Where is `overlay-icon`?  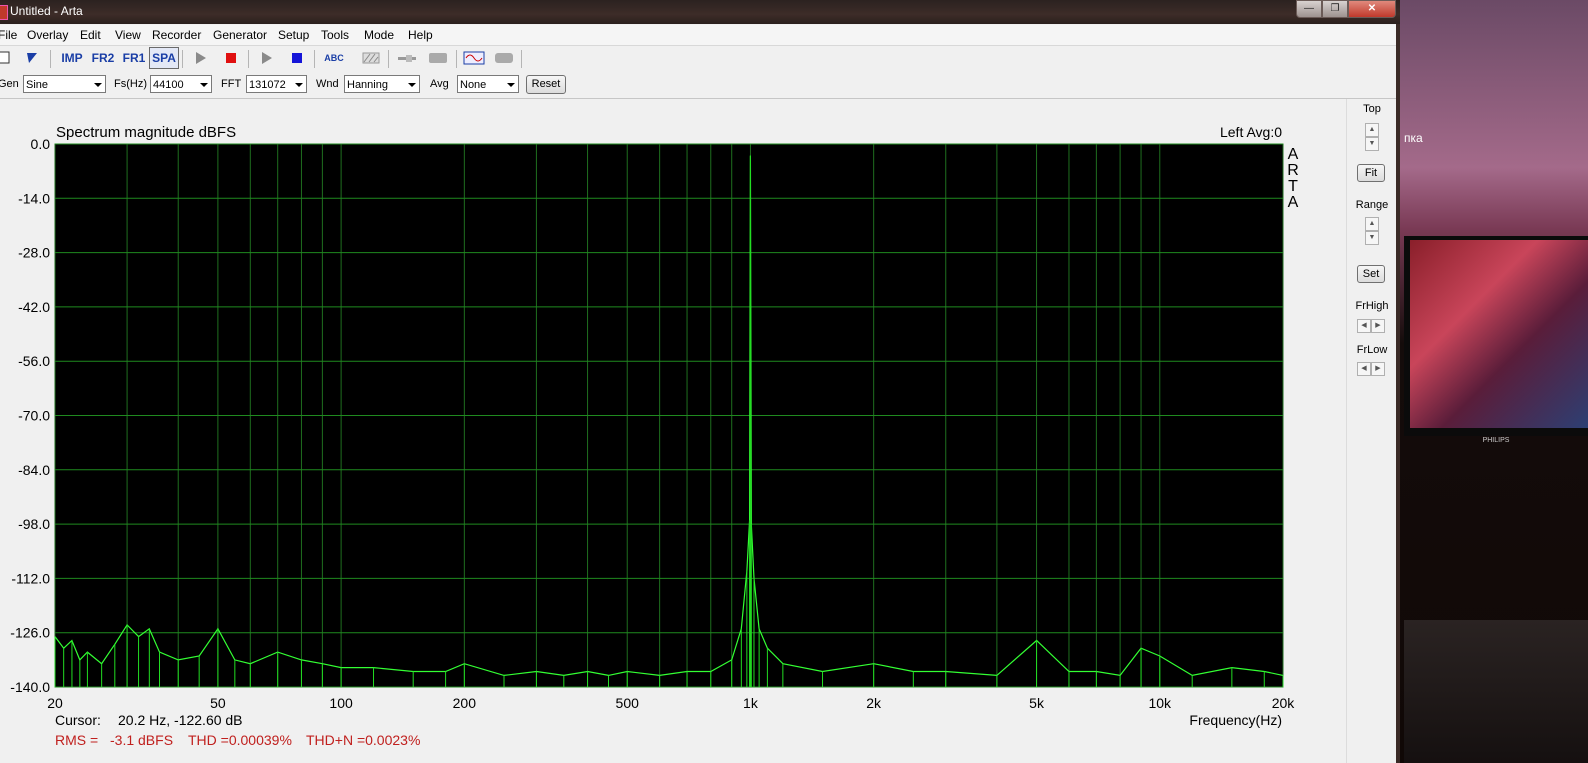
overlay-icon is located at coordinates (371, 58).